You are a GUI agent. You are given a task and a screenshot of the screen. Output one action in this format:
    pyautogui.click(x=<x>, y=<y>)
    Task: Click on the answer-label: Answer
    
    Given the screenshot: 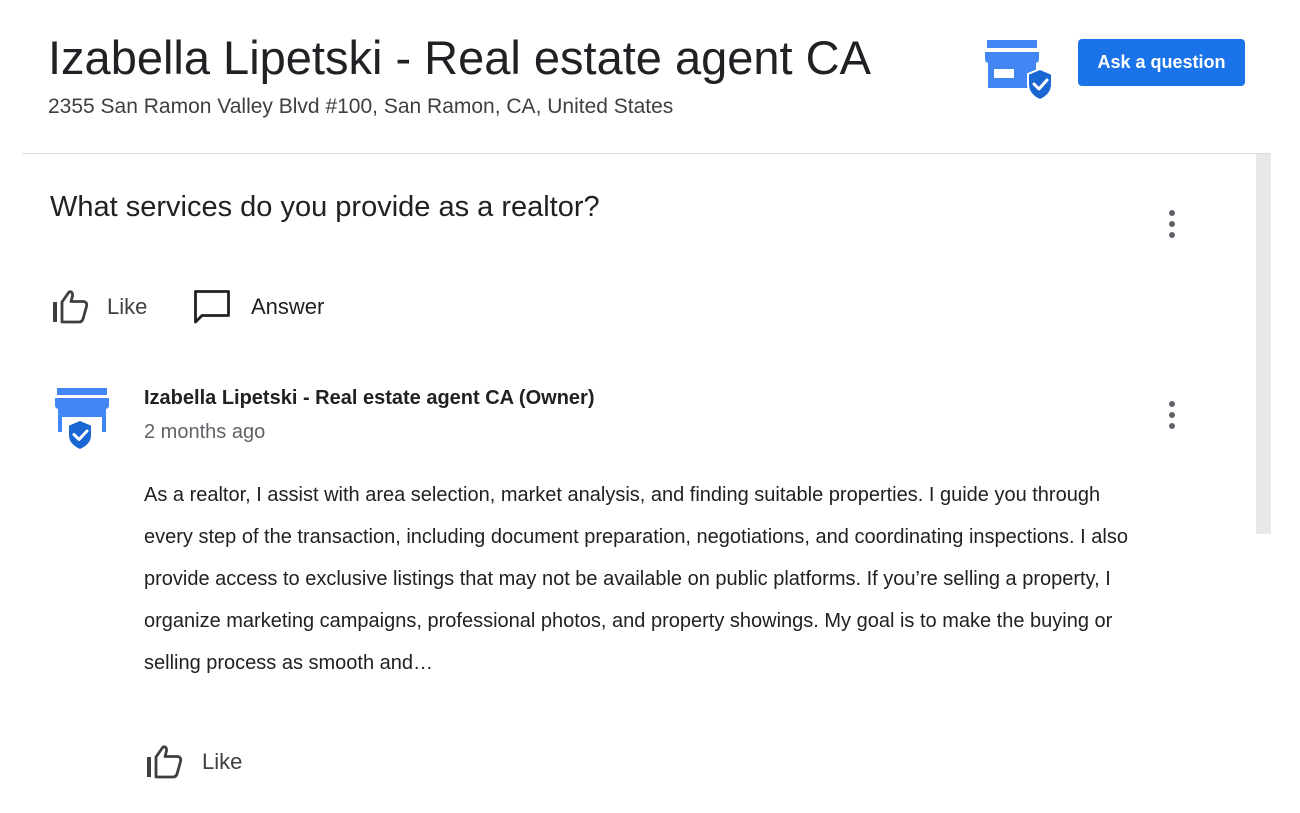 What is the action you would take?
    pyautogui.click(x=288, y=306)
    